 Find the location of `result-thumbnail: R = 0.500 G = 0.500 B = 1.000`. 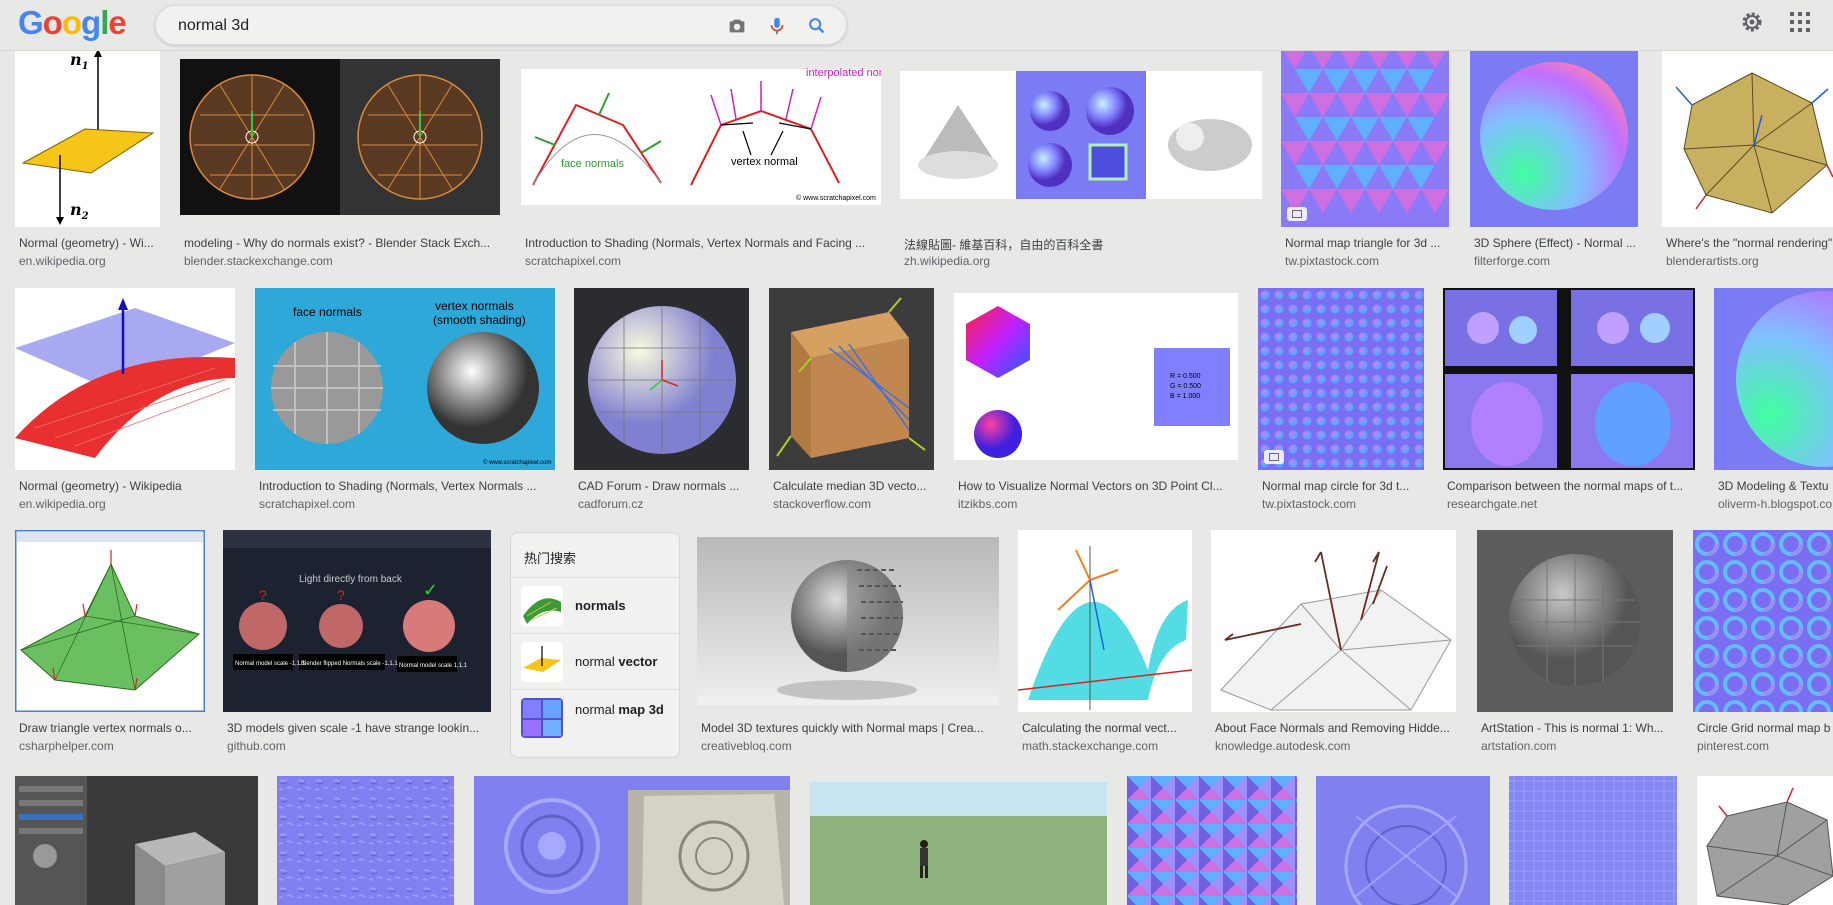

result-thumbnail: R = 0.500 G = 0.500 B = 1.000 is located at coordinates (1096, 379).